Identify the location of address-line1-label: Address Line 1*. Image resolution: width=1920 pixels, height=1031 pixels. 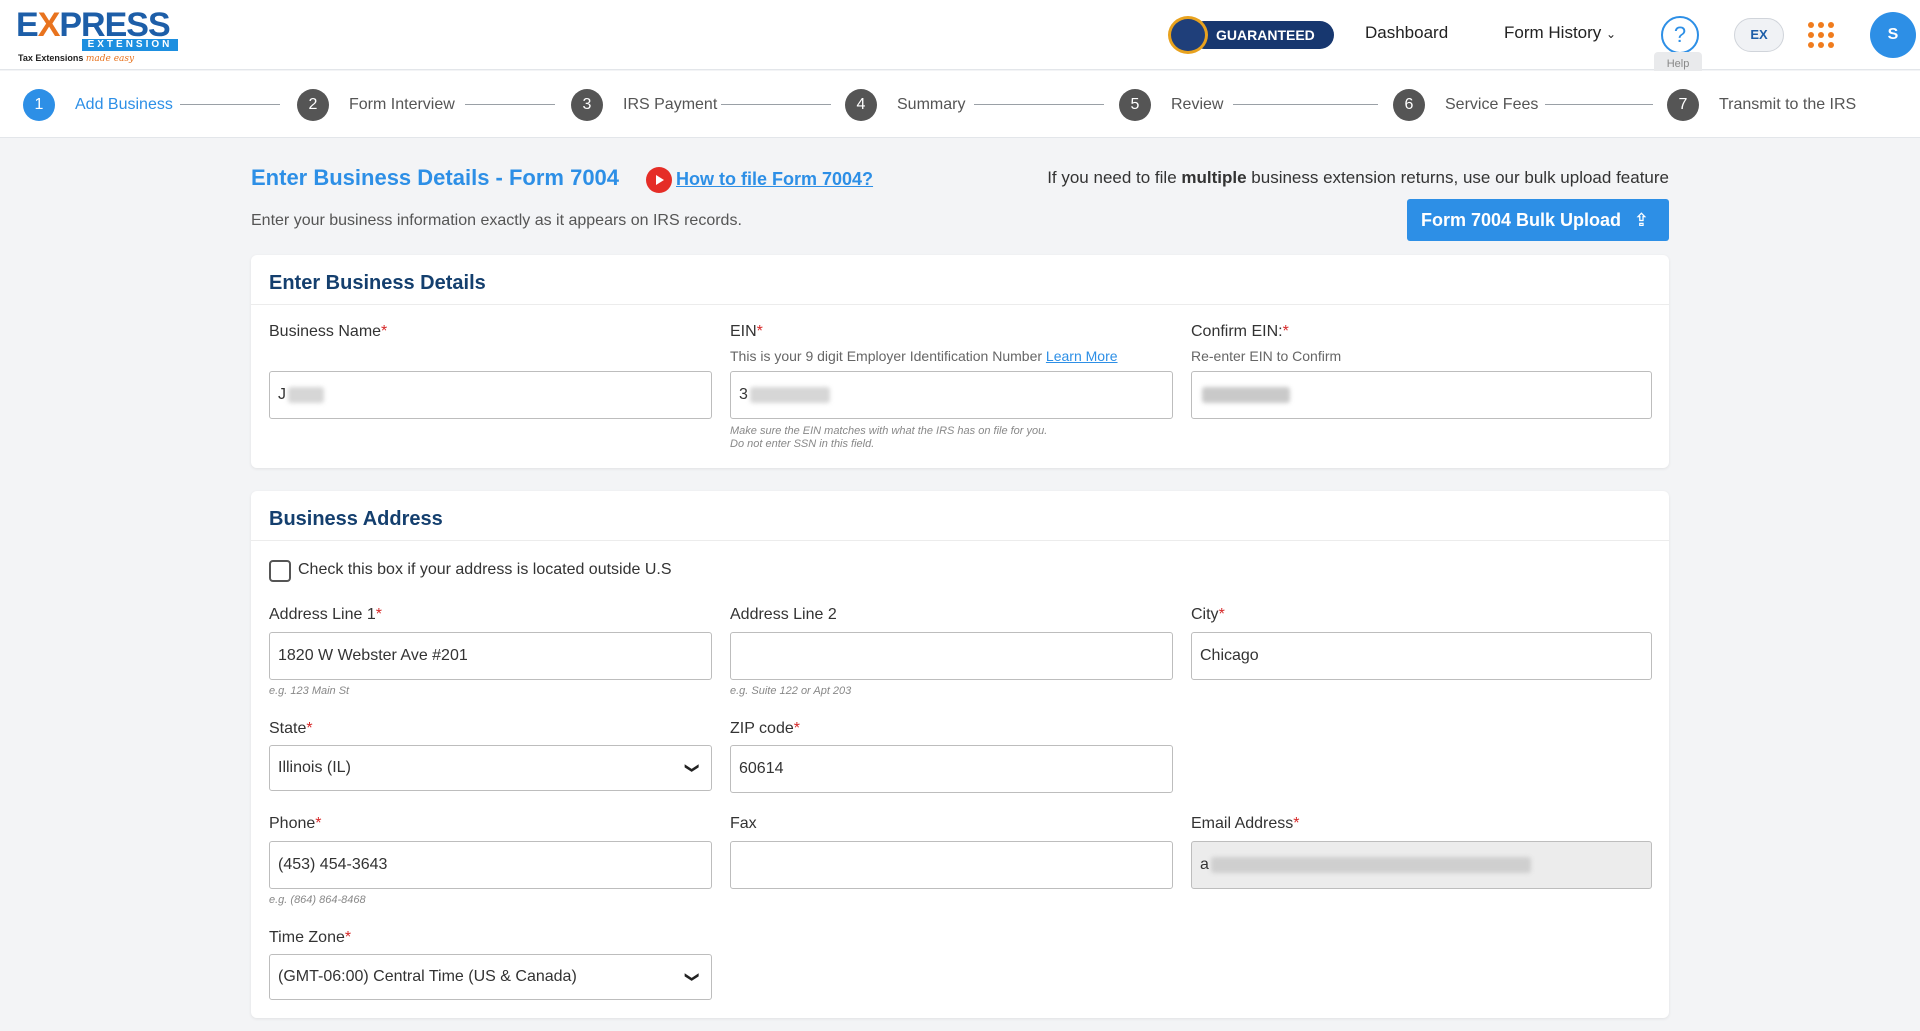
(325, 614).